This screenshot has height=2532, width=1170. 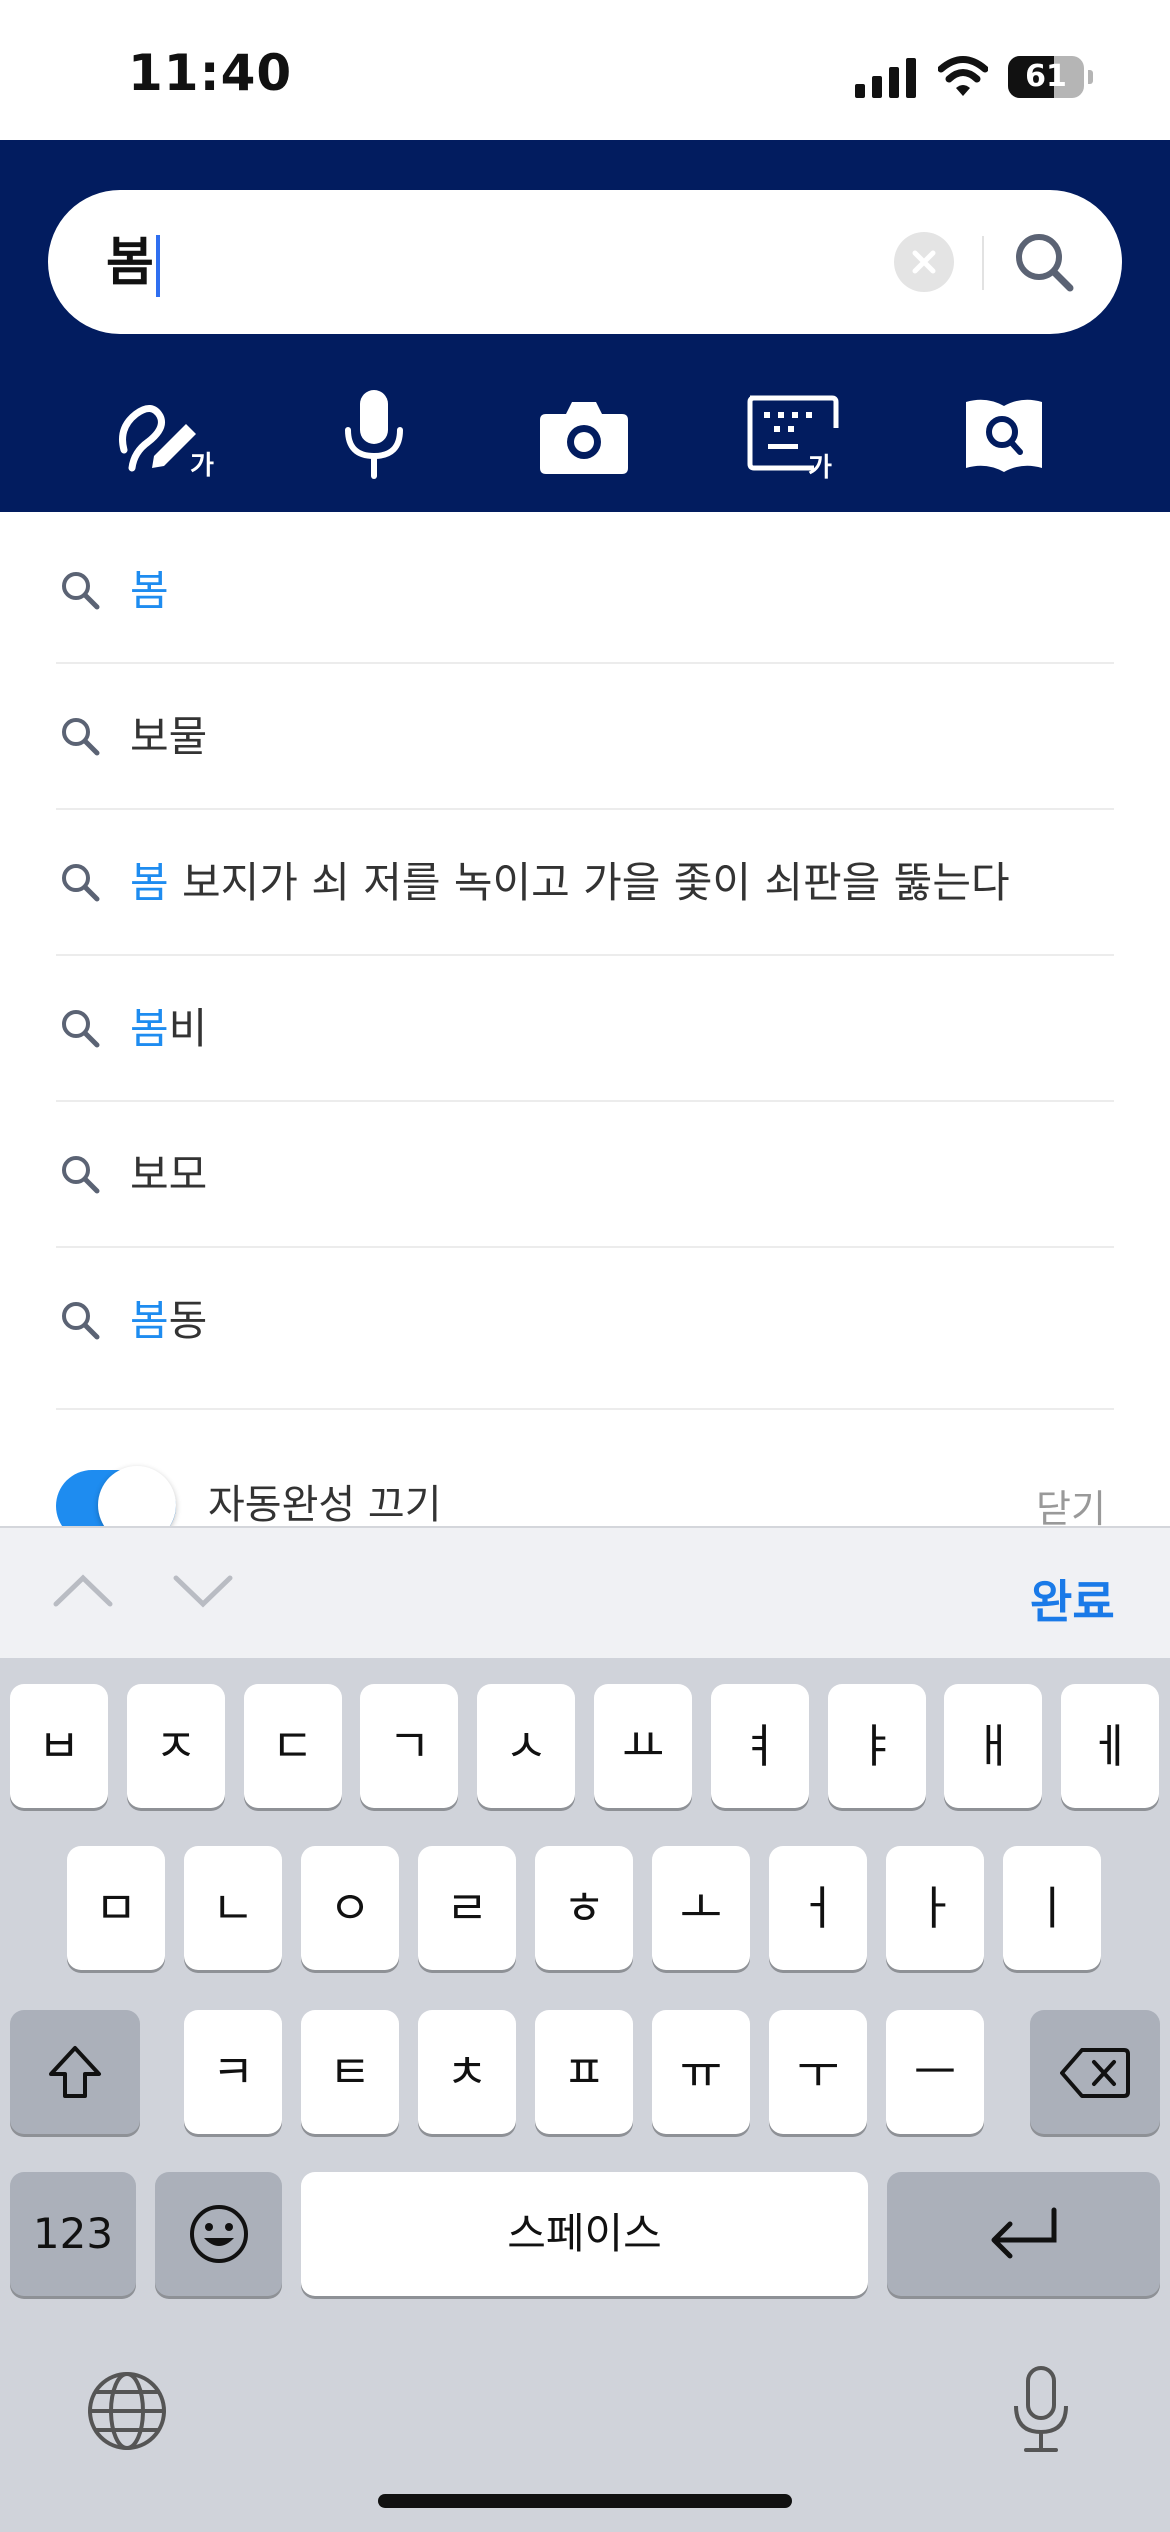 I want to click on book-search-icon, so click(x=1004, y=434).